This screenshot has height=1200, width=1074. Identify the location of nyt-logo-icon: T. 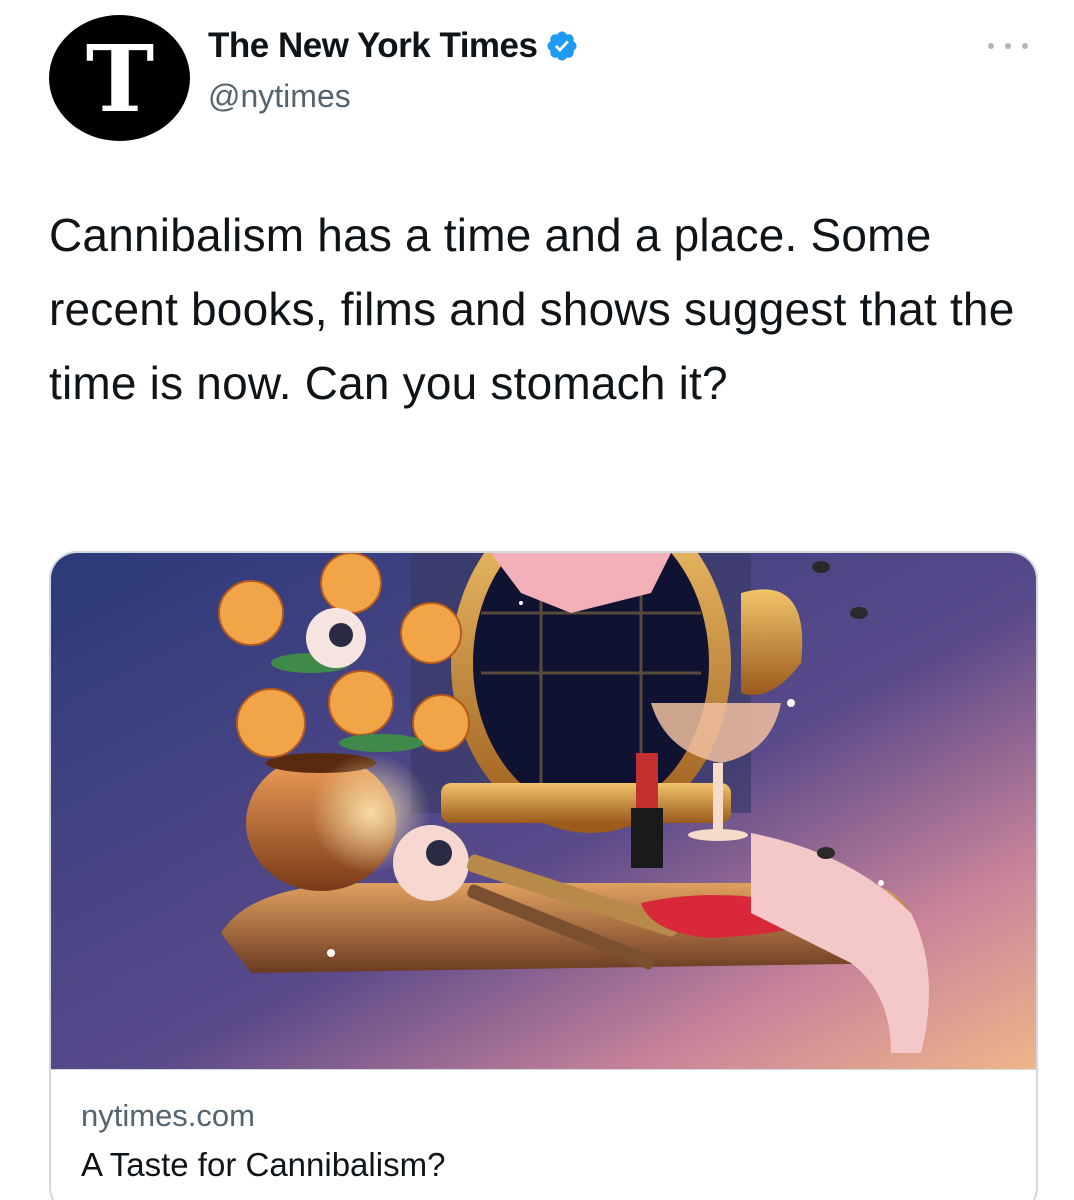
(119, 79).